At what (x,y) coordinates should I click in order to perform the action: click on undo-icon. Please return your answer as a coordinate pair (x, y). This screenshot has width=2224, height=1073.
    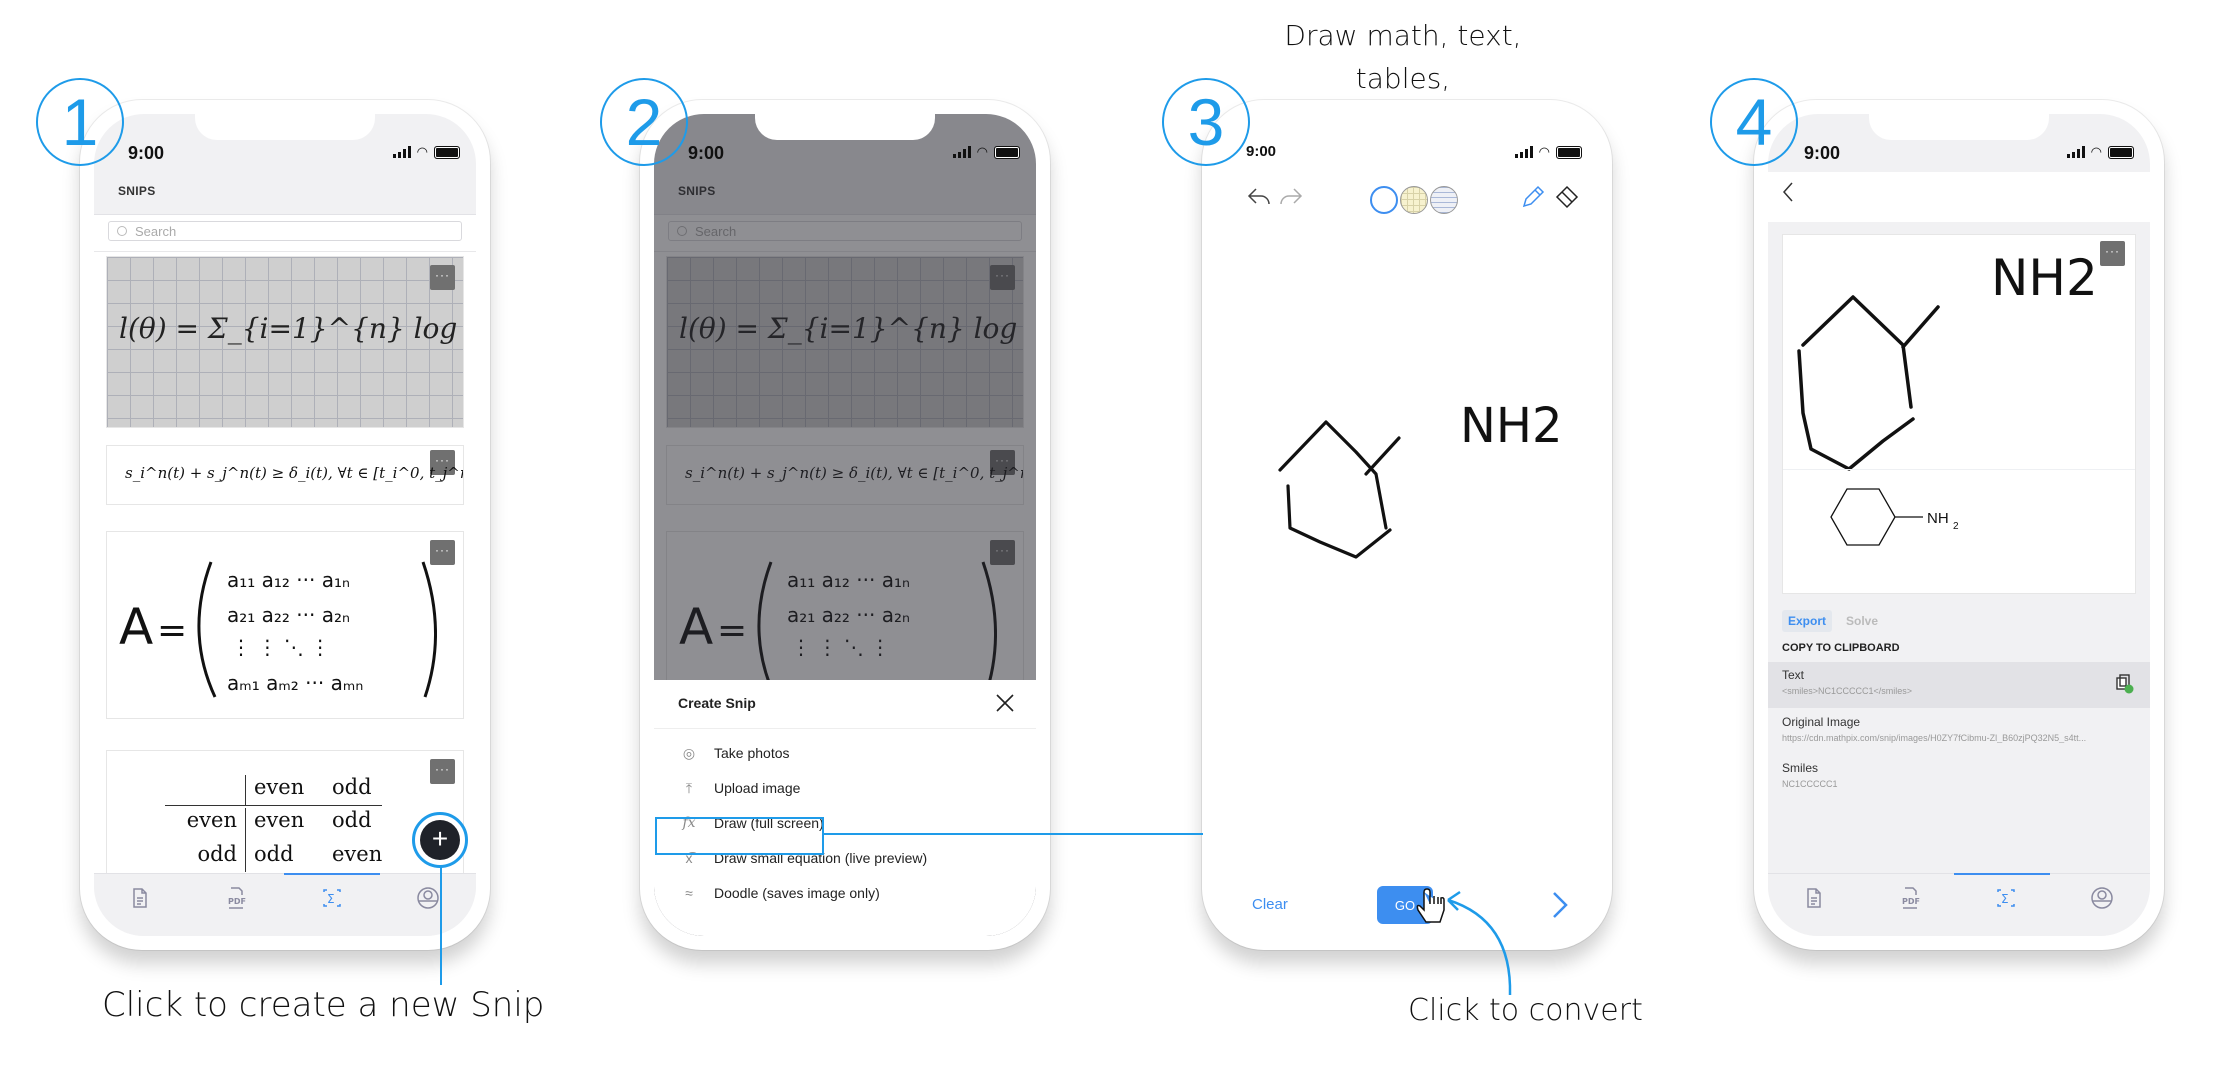
    Looking at the image, I should click on (1259, 196).